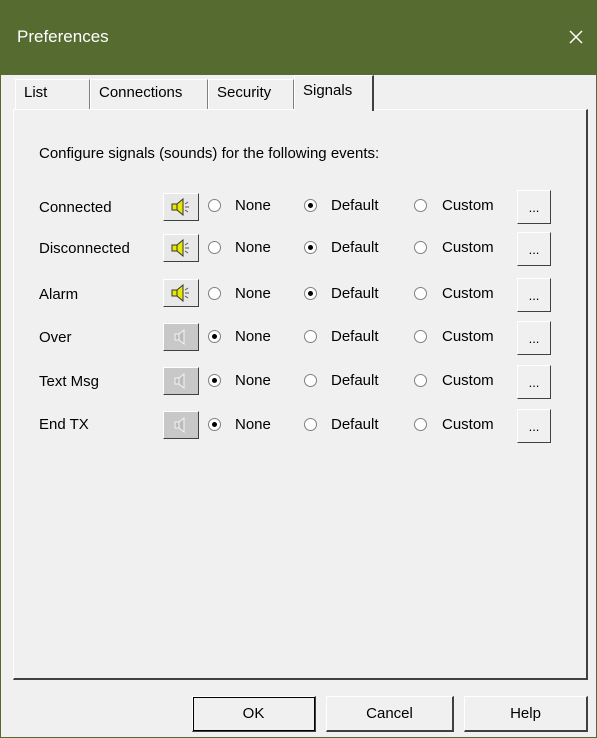  Describe the element at coordinates (390, 714) in the screenshot. I see `cancel-button: Cancel` at that location.